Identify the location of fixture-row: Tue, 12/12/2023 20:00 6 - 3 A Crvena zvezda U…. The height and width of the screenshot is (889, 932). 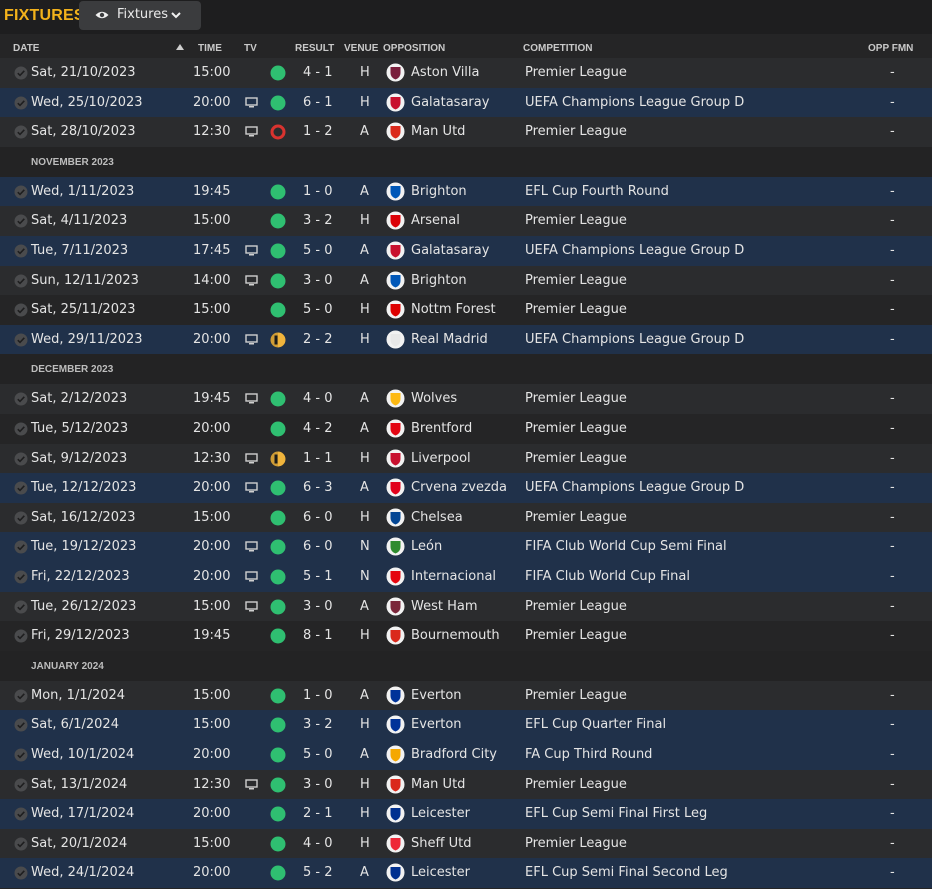
(466, 488).